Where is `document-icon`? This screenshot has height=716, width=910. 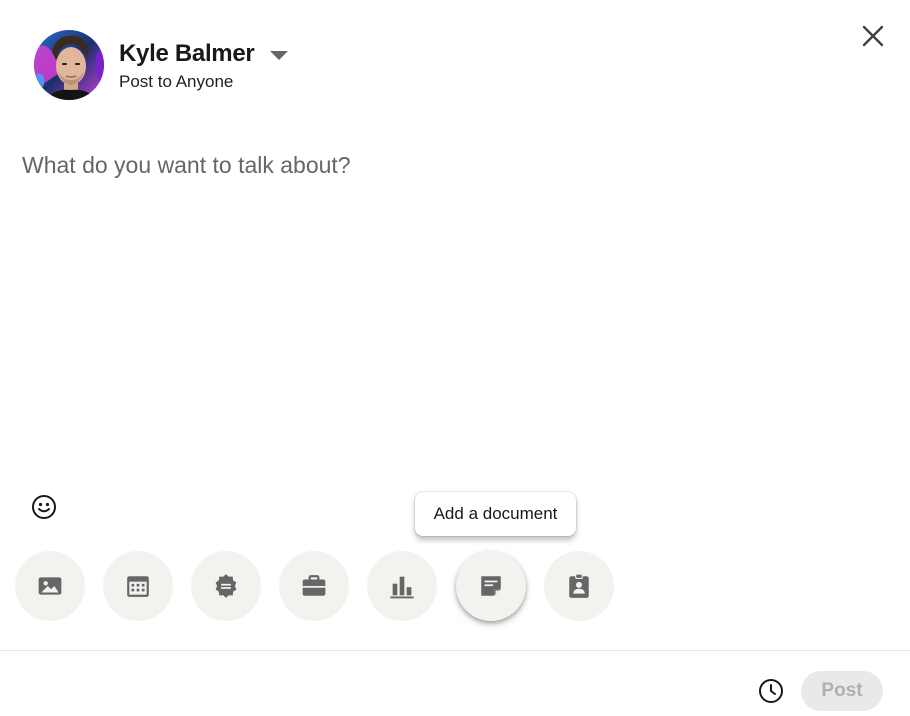
document-icon is located at coordinates (491, 586).